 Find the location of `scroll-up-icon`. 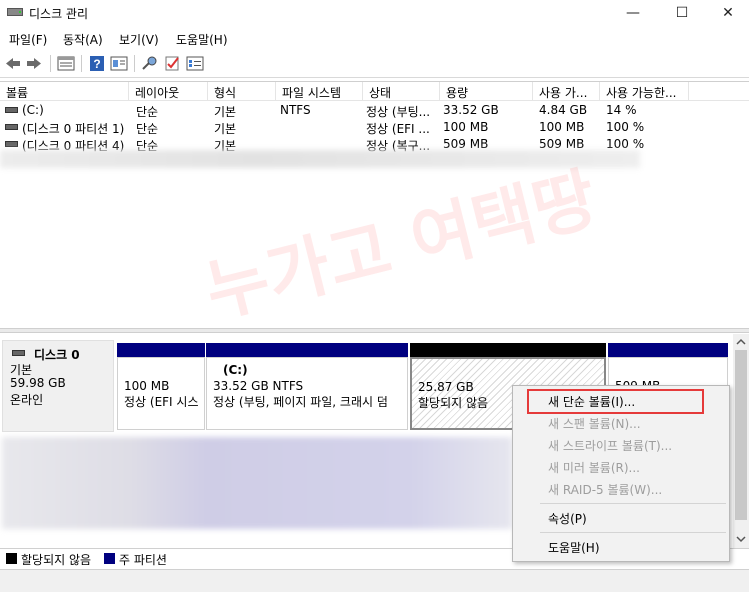

scroll-up-icon is located at coordinates (741, 342).